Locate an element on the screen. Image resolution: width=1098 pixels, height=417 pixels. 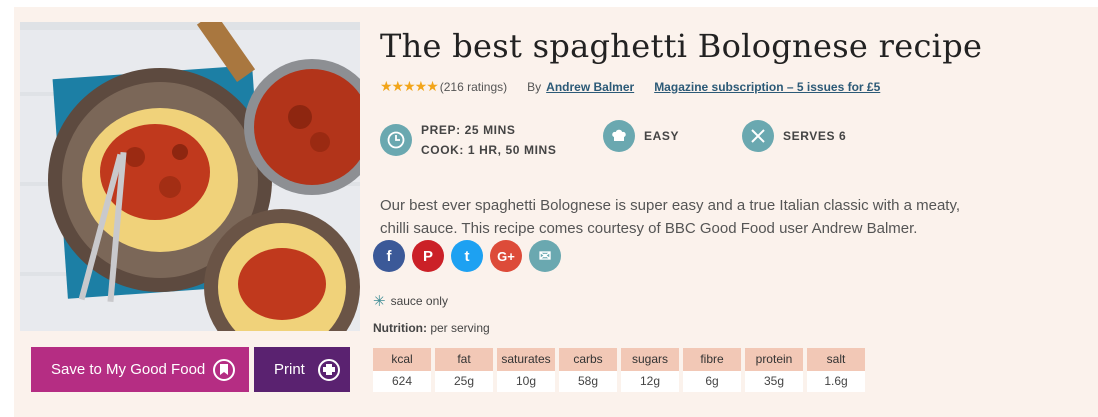
snowflake-icon: ✳ is located at coordinates (379, 301).